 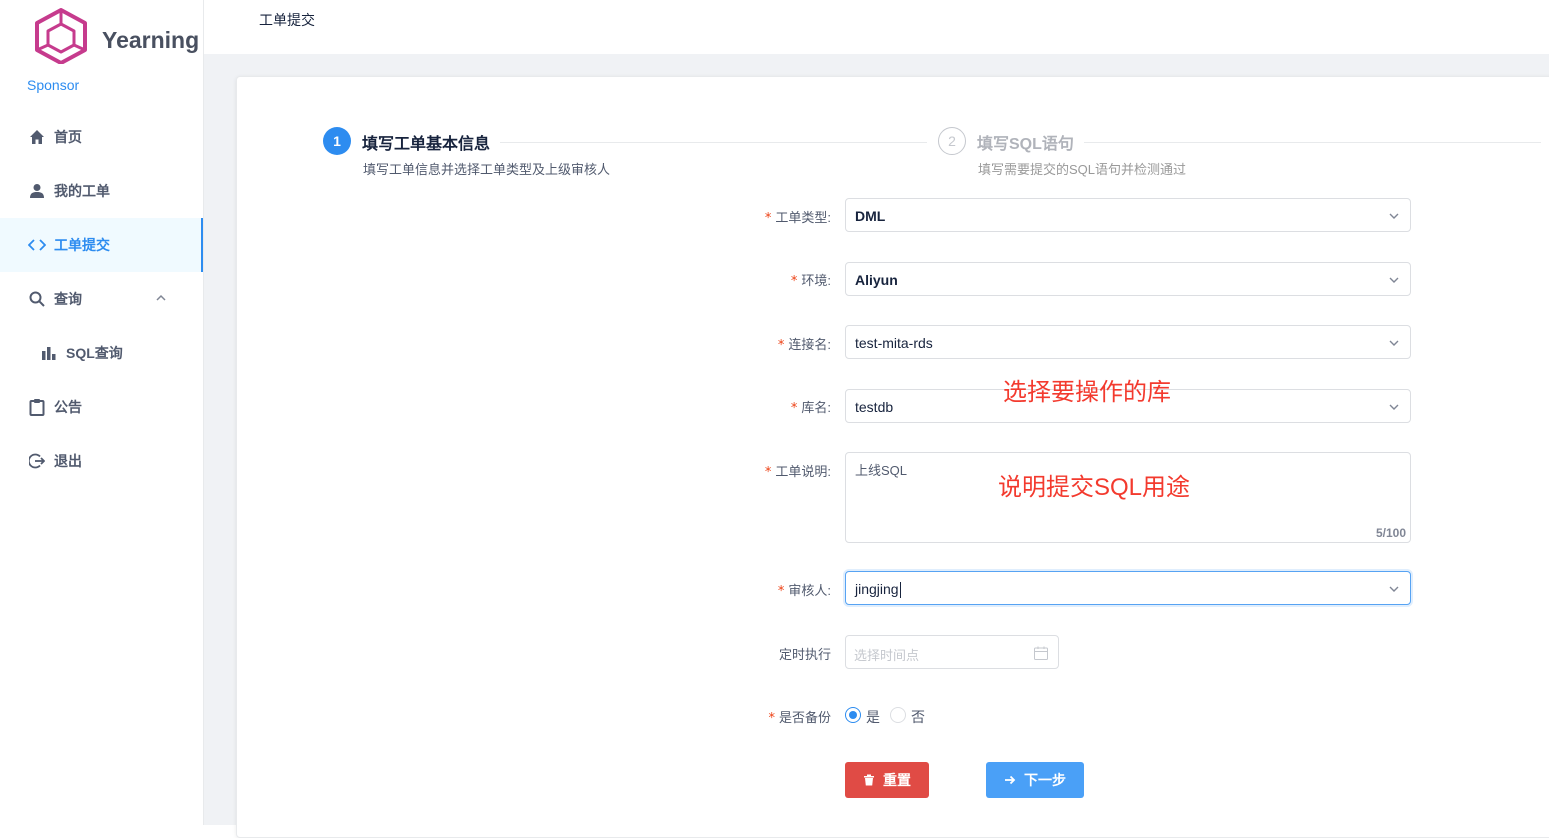 What do you see at coordinates (1045, 780) in the screenshot?
I see `next-step-button-label: 下一步` at bounding box center [1045, 780].